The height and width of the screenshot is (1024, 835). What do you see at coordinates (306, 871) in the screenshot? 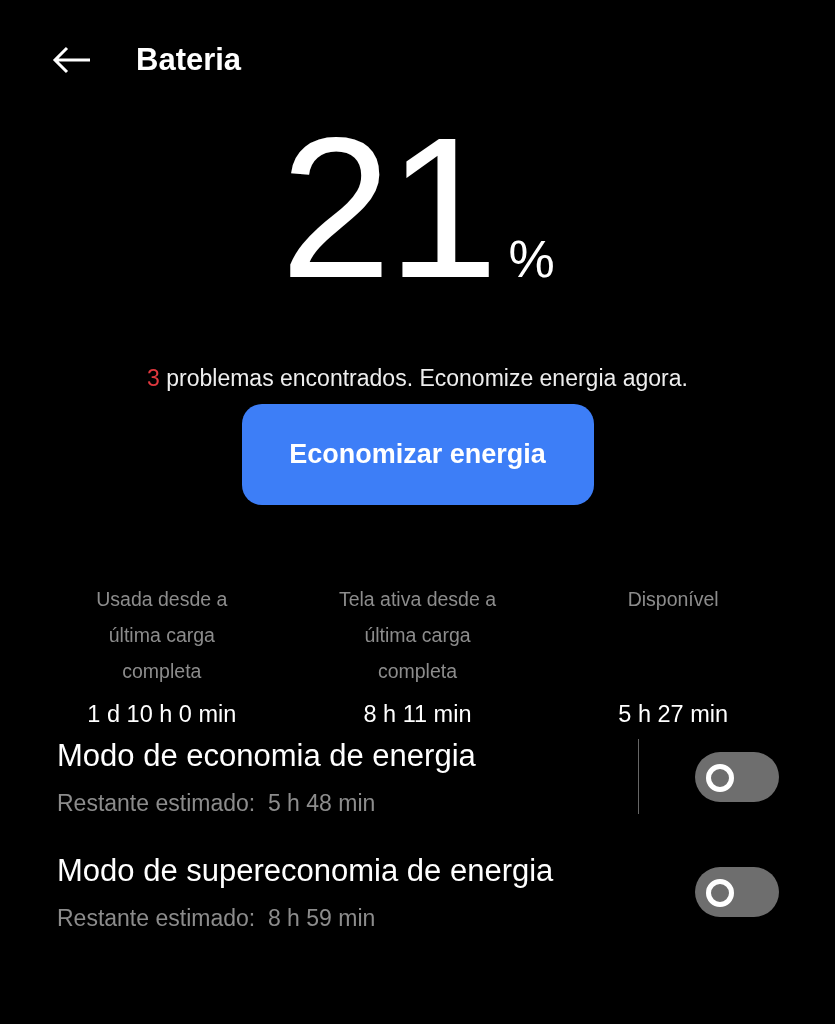
I see `mode-title: Modo de supereconomia de energia` at bounding box center [306, 871].